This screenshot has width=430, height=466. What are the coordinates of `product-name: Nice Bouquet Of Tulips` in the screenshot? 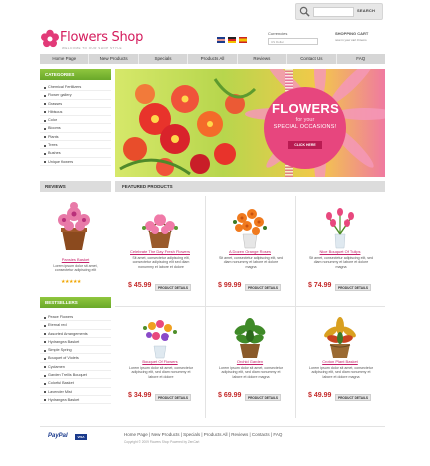 It's located at (340, 251).